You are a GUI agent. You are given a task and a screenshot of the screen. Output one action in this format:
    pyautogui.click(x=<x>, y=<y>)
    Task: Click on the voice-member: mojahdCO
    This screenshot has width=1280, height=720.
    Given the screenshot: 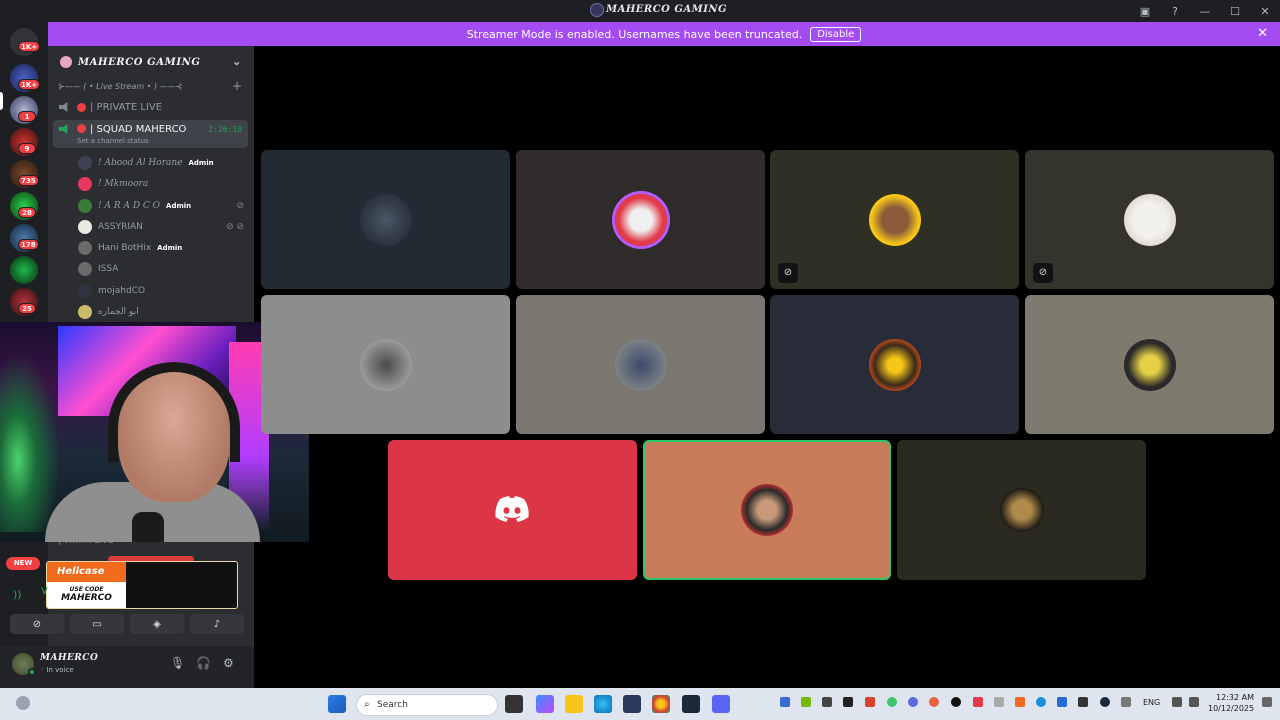 What is the action you would take?
    pyautogui.click(x=163, y=291)
    